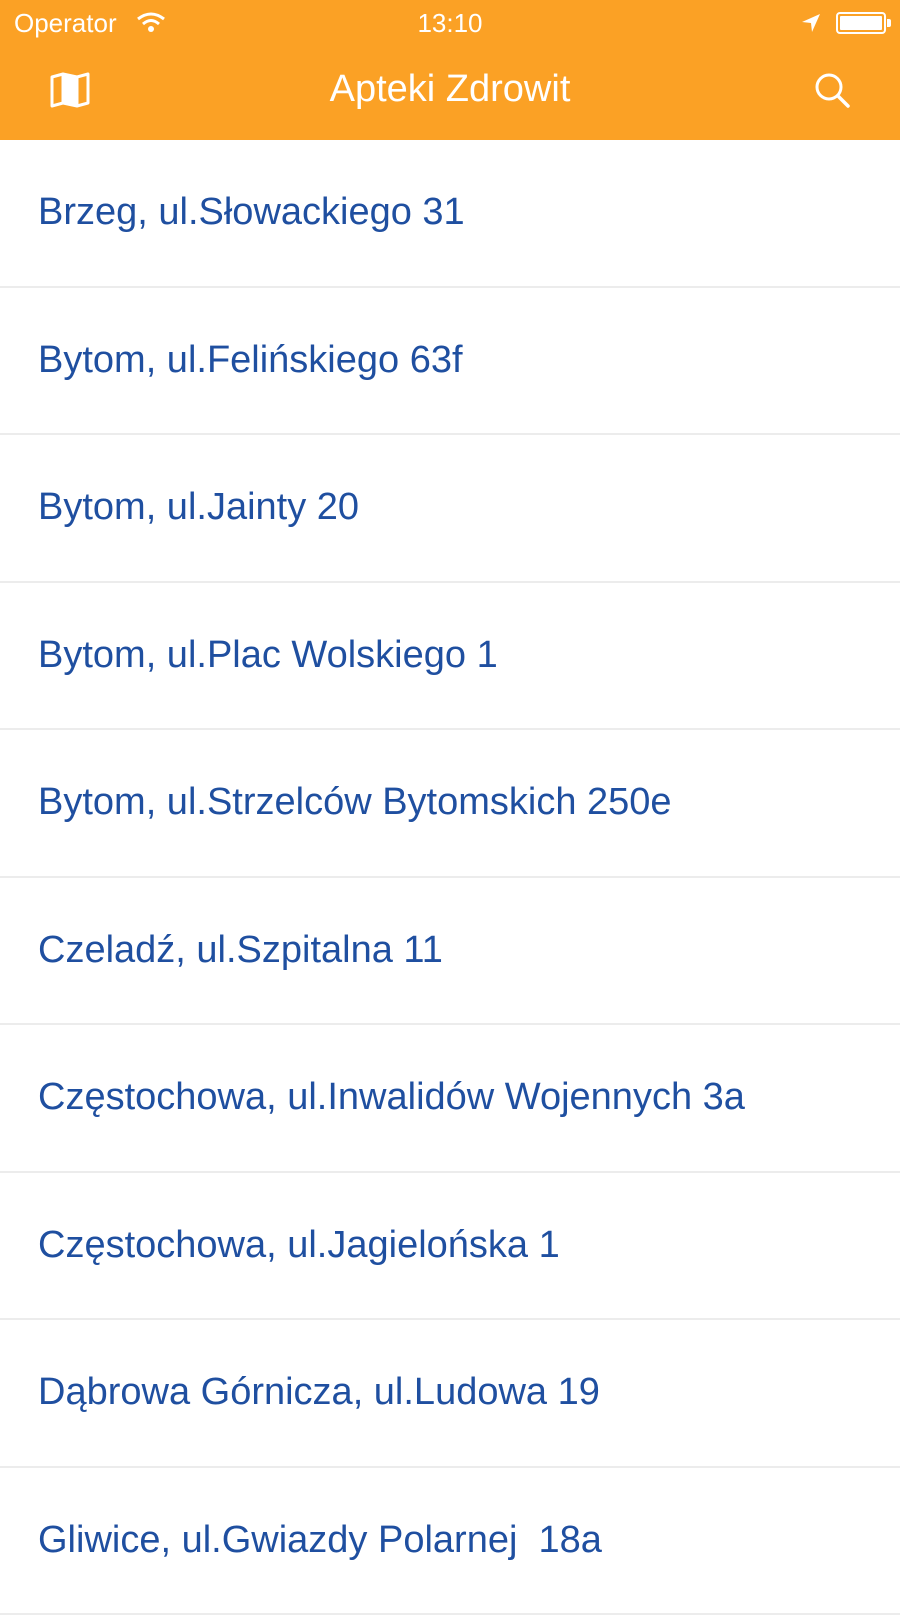 The height and width of the screenshot is (1615, 900). What do you see at coordinates (450, 952) in the screenshot?
I see `list-item: Czeladź, ul.Szpitalna 11` at bounding box center [450, 952].